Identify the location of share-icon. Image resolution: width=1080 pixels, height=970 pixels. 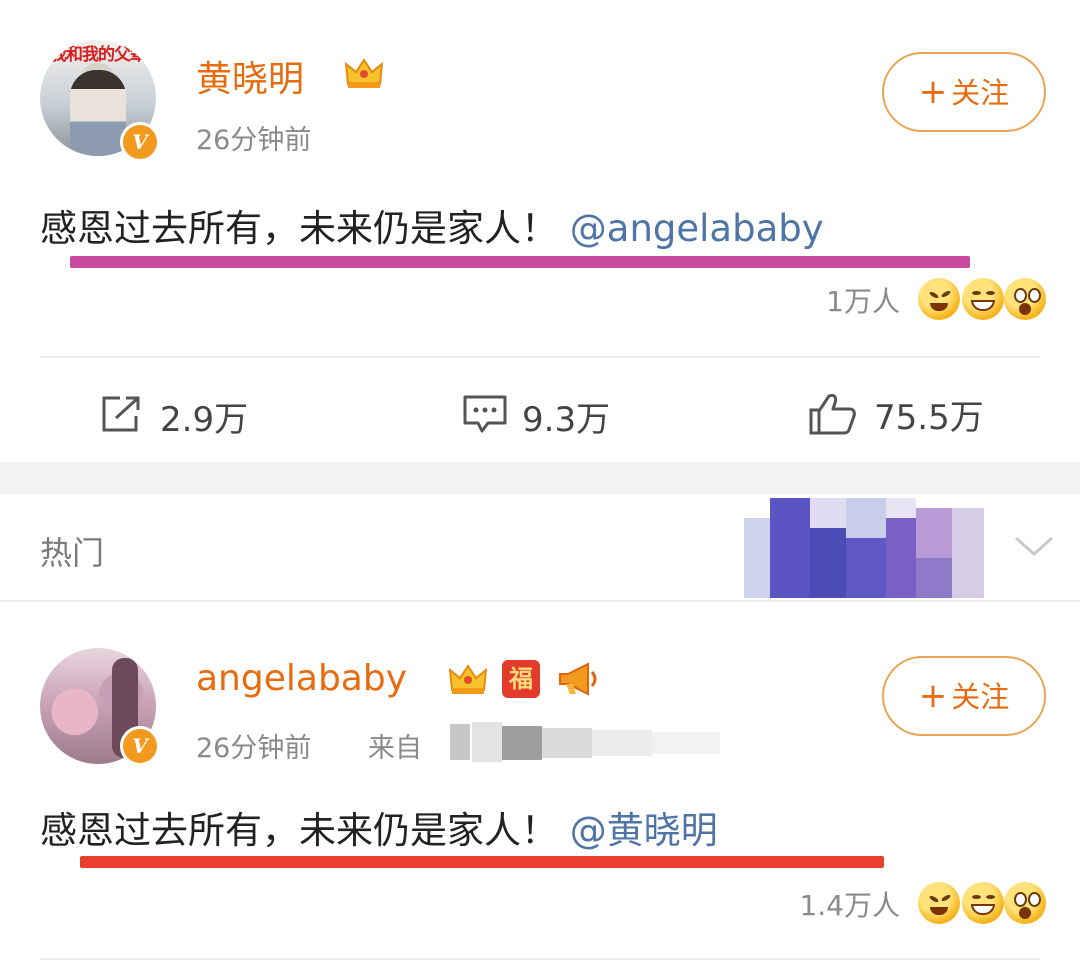
(121, 414).